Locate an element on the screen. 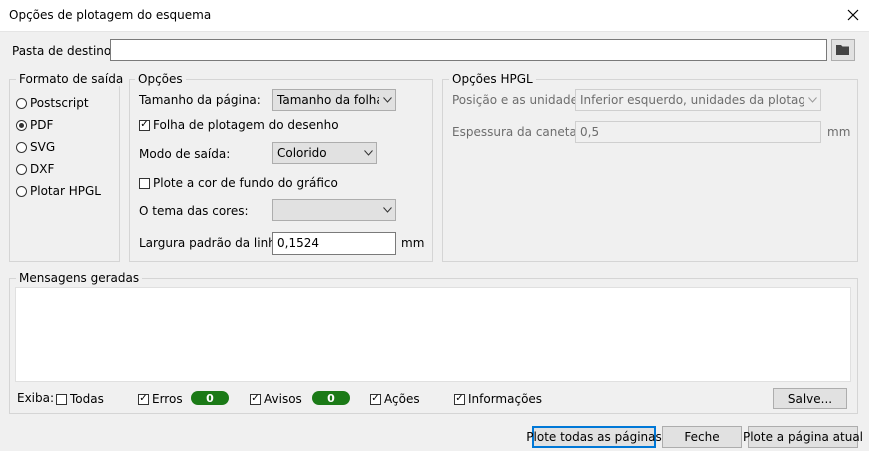 This screenshot has width=869, height=451. errors-count-badge: 0 is located at coordinates (210, 398).